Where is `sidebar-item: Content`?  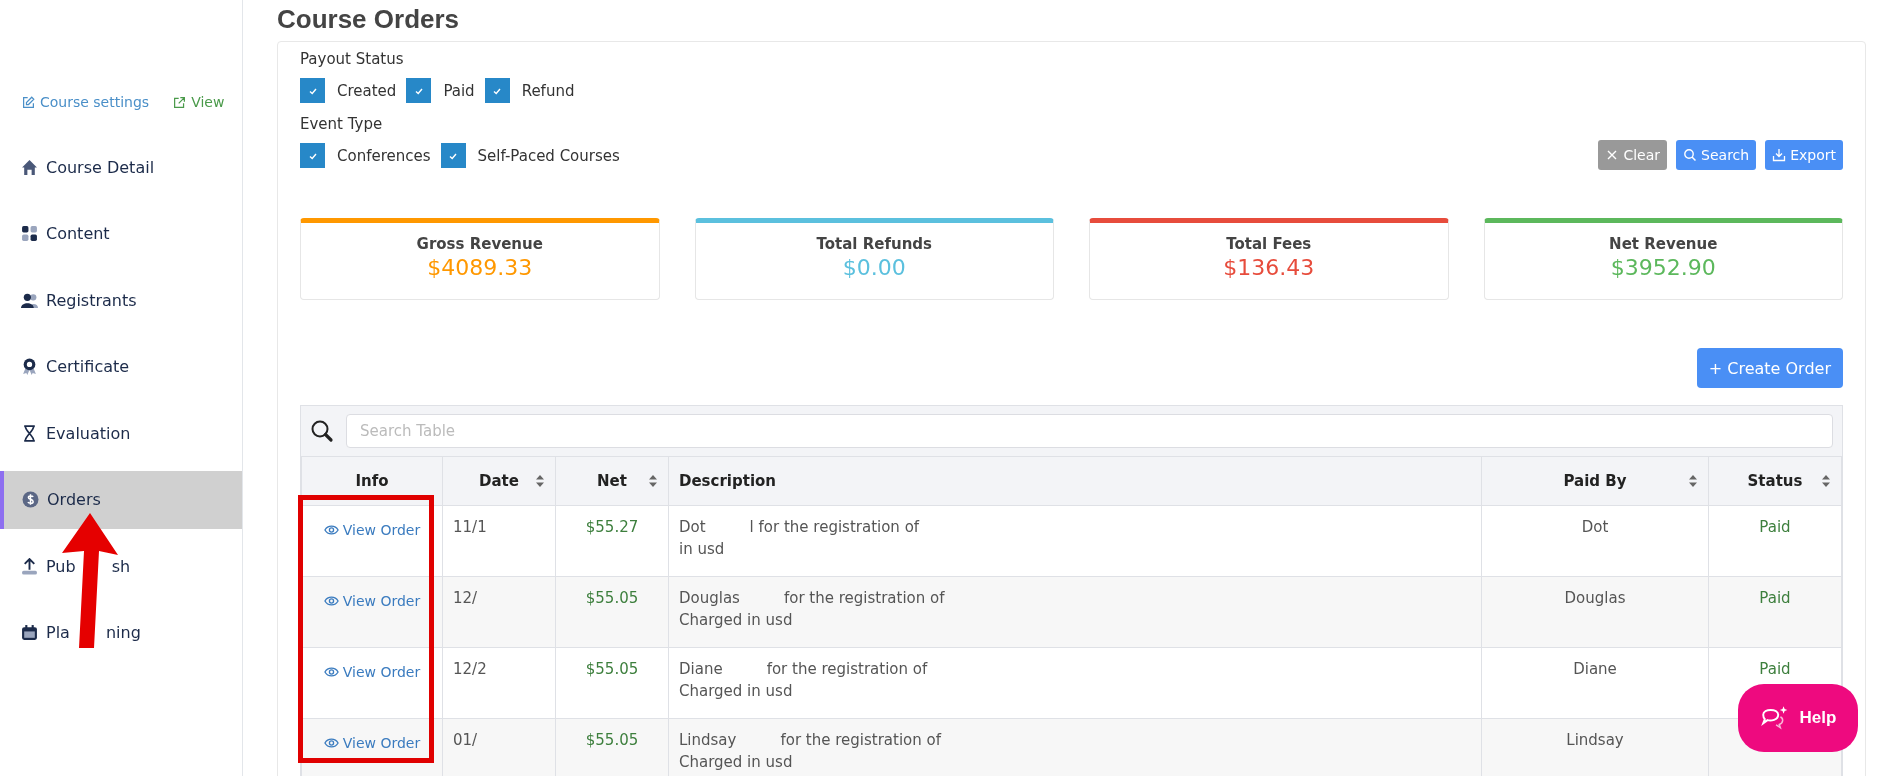
sidebar-item: Content is located at coordinates (121, 233).